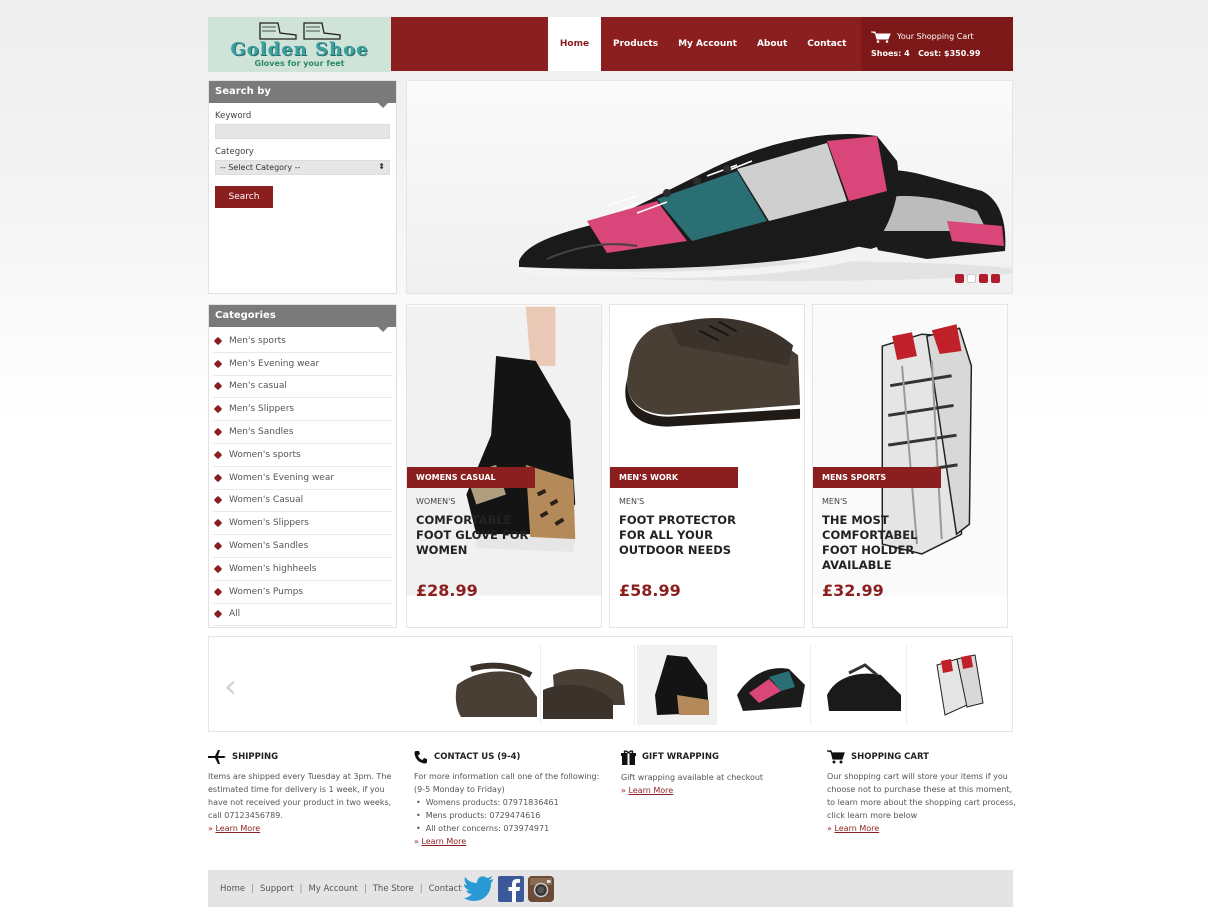 The height and width of the screenshot is (907, 1208). Describe the element at coordinates (443, 841) in the screenshot. I see `contact-learn-more-link: Learn More` at that location.